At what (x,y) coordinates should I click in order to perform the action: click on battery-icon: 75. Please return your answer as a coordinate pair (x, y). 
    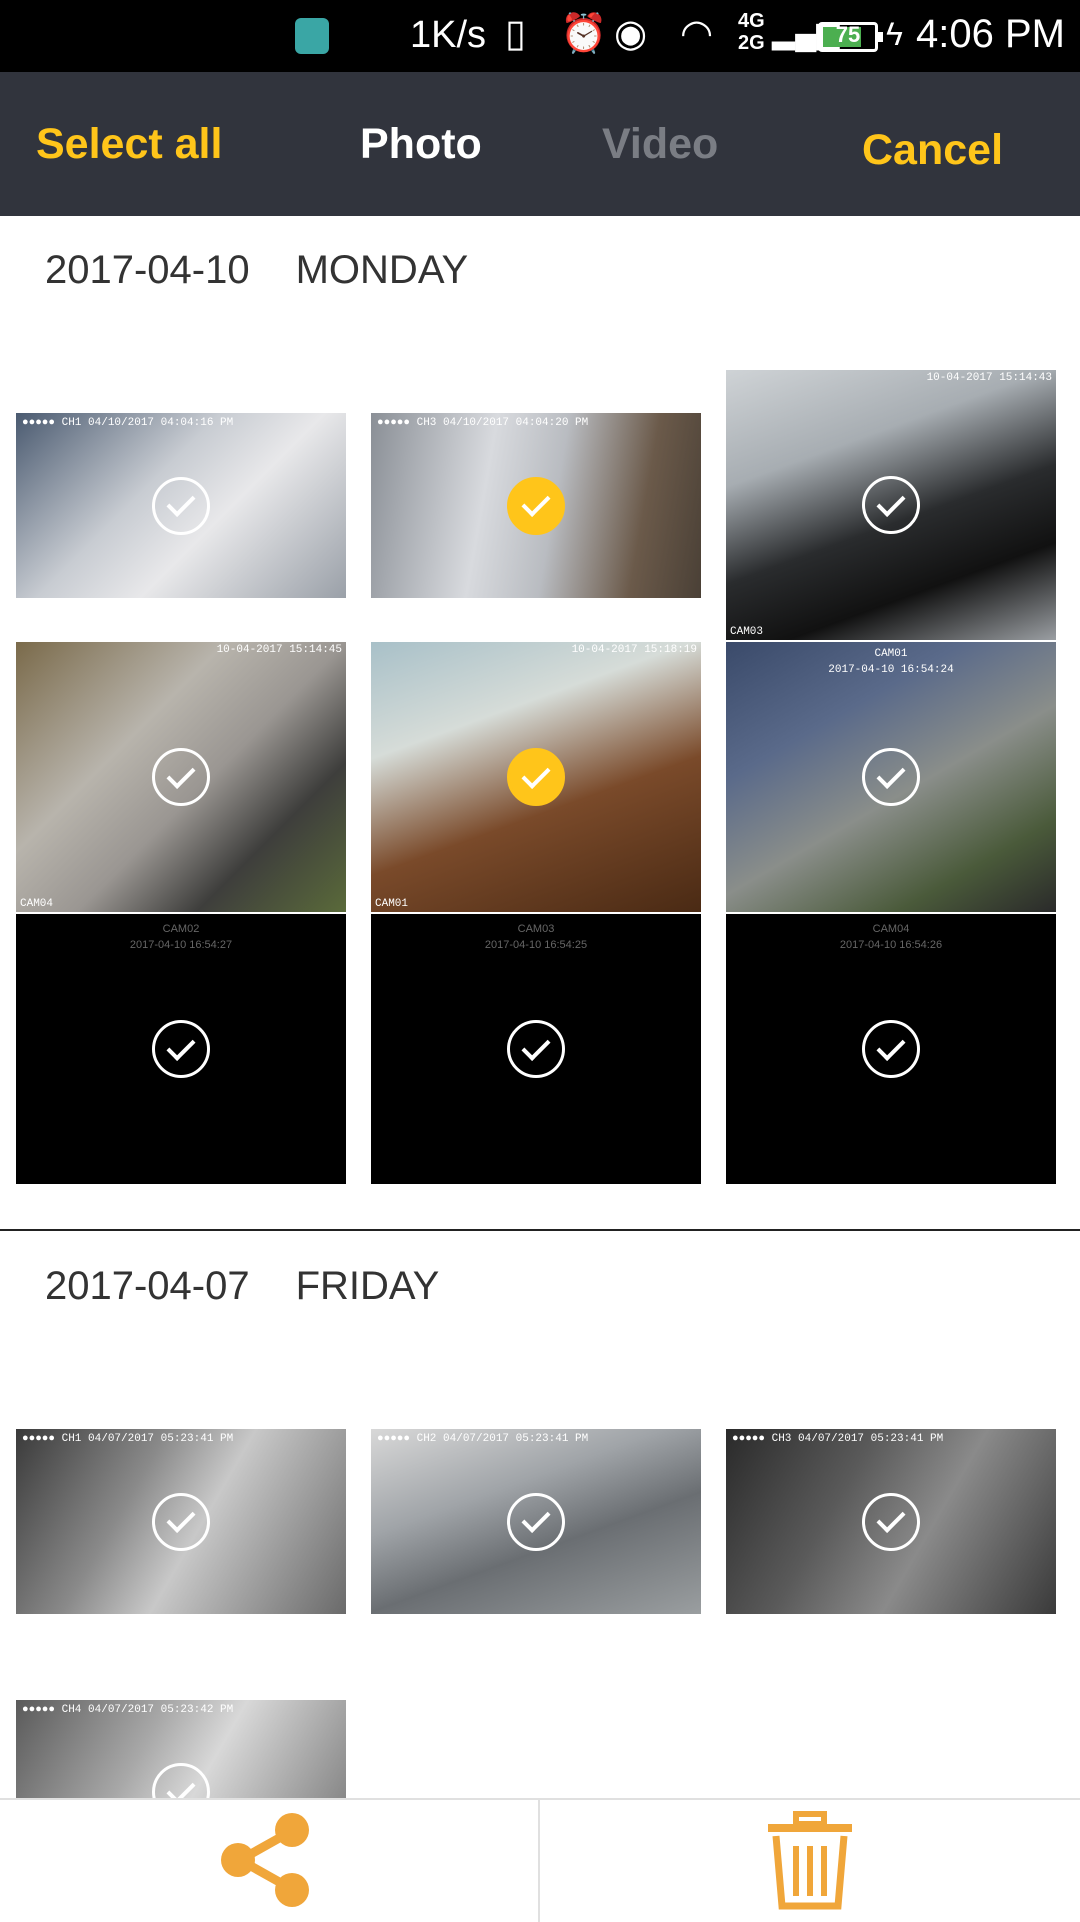
    Looking at the image, I should click on (850, 37).